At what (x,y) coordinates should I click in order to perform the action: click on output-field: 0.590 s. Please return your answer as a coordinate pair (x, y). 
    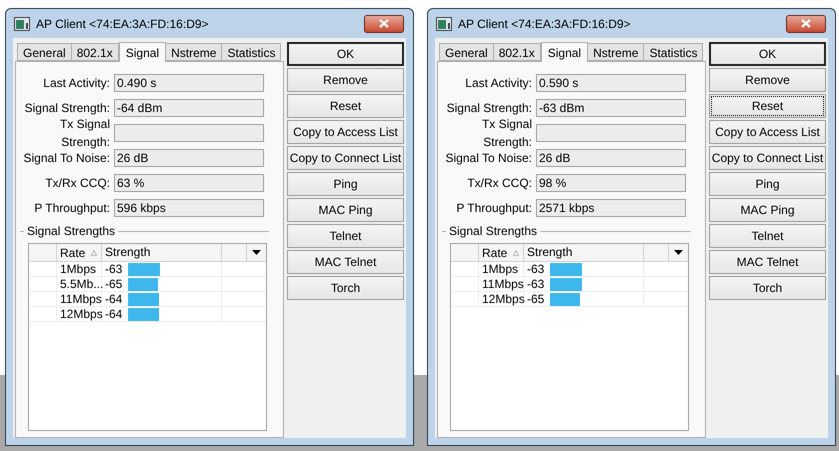
    Looking at the image, I should click on (611, 83).